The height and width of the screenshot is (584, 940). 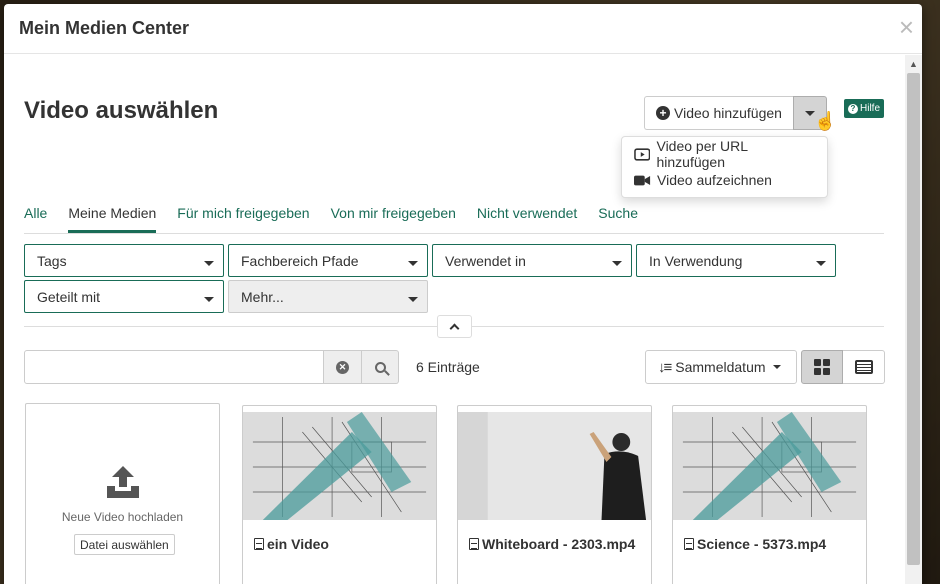 I want to click on clear-icon: ✕, so click(x=342, y=367).